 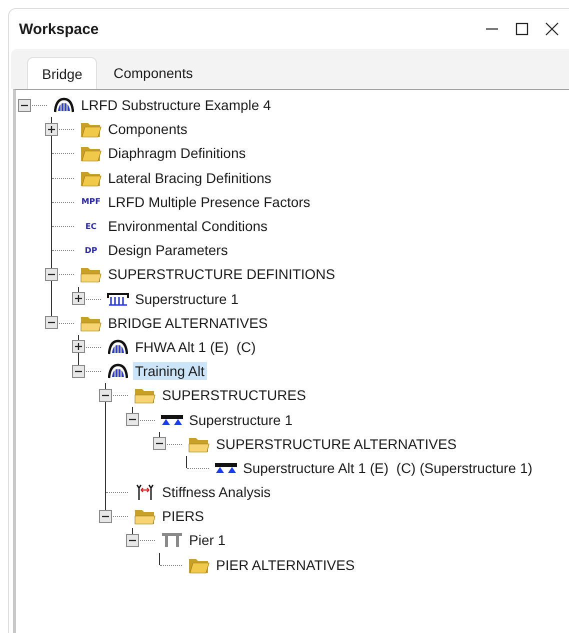 I want to click on tree-item: BRIDGE ALTERNATIVES, so click(x=188, y=323).